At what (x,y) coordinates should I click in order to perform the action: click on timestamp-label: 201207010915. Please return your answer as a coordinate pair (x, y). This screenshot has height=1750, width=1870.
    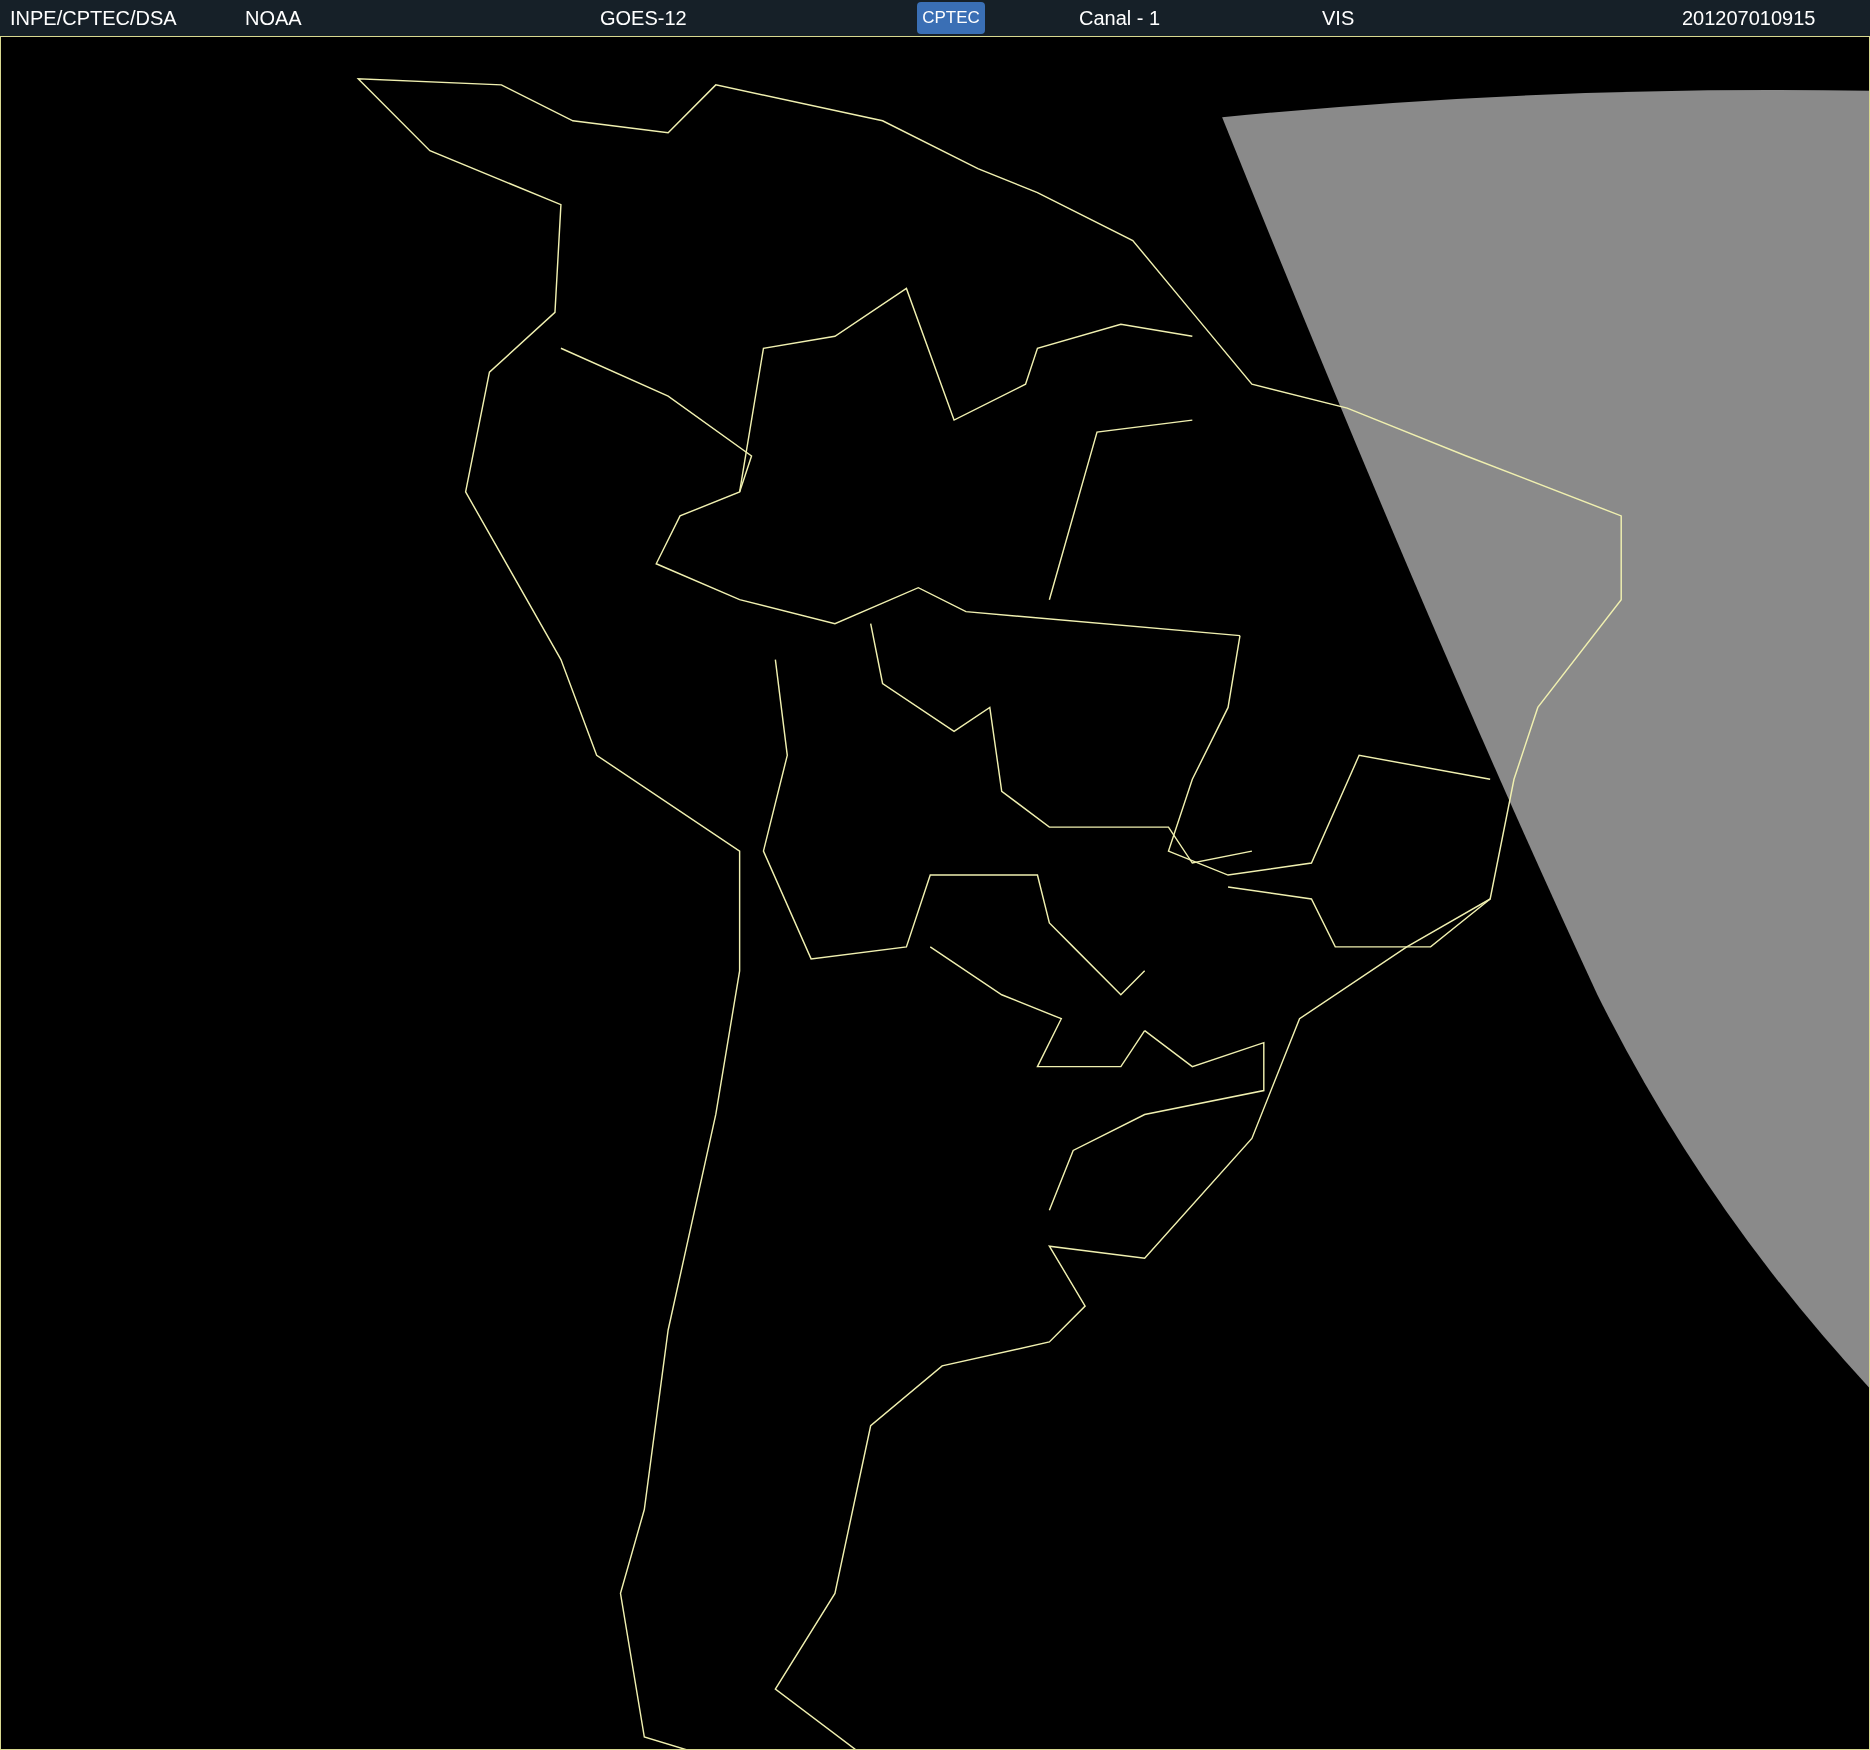
    Looking at the image, I should click on (1749, 18).